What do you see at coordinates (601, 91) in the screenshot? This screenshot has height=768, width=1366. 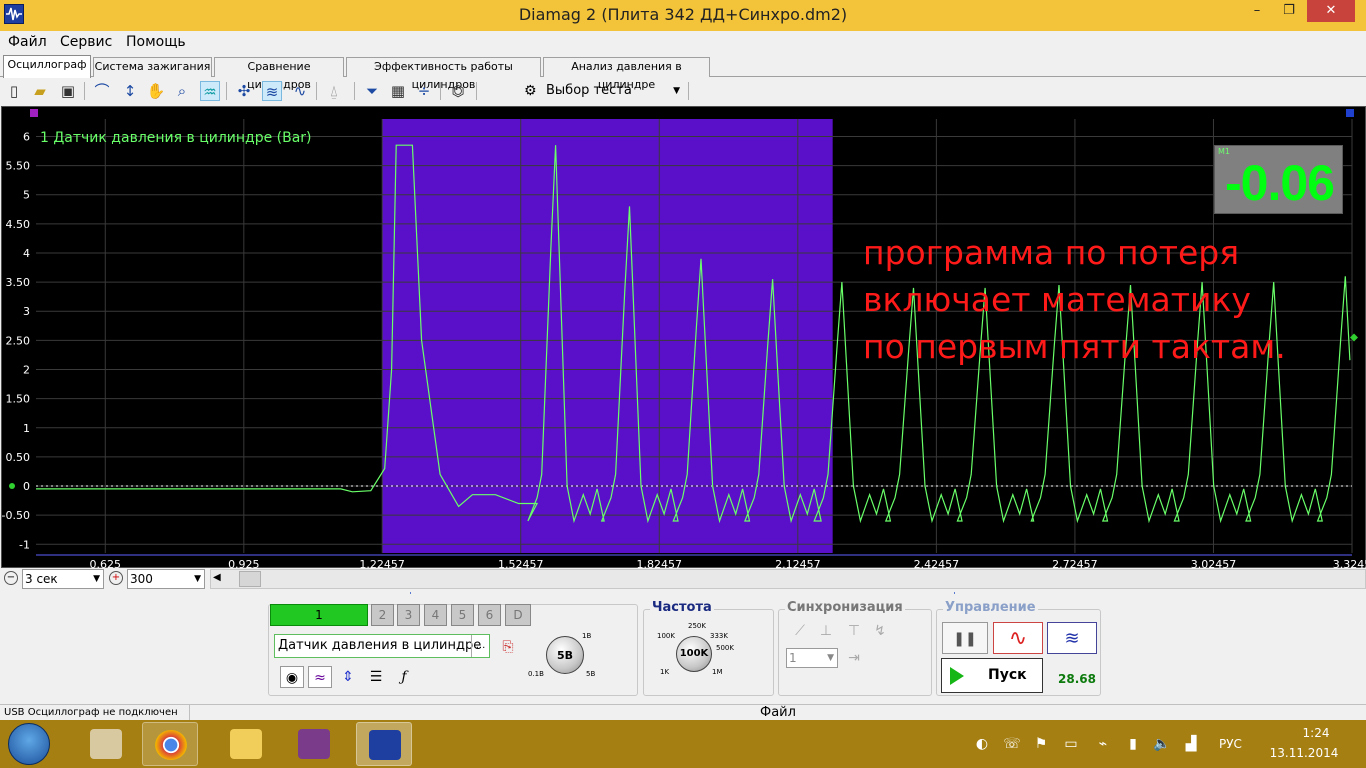 I see `test-select: ⚙ Выбор теста ▼` at bounding box center [601, 91].